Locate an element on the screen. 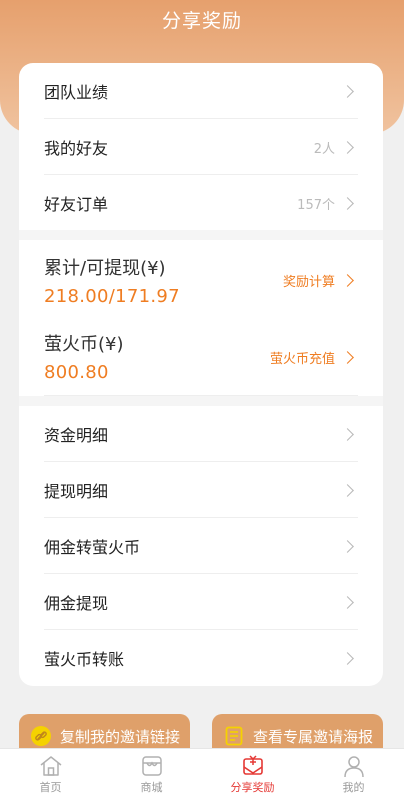 This screenshot has width=404, height=803. friends-count: 2人 is located at coordinates (324, 149).